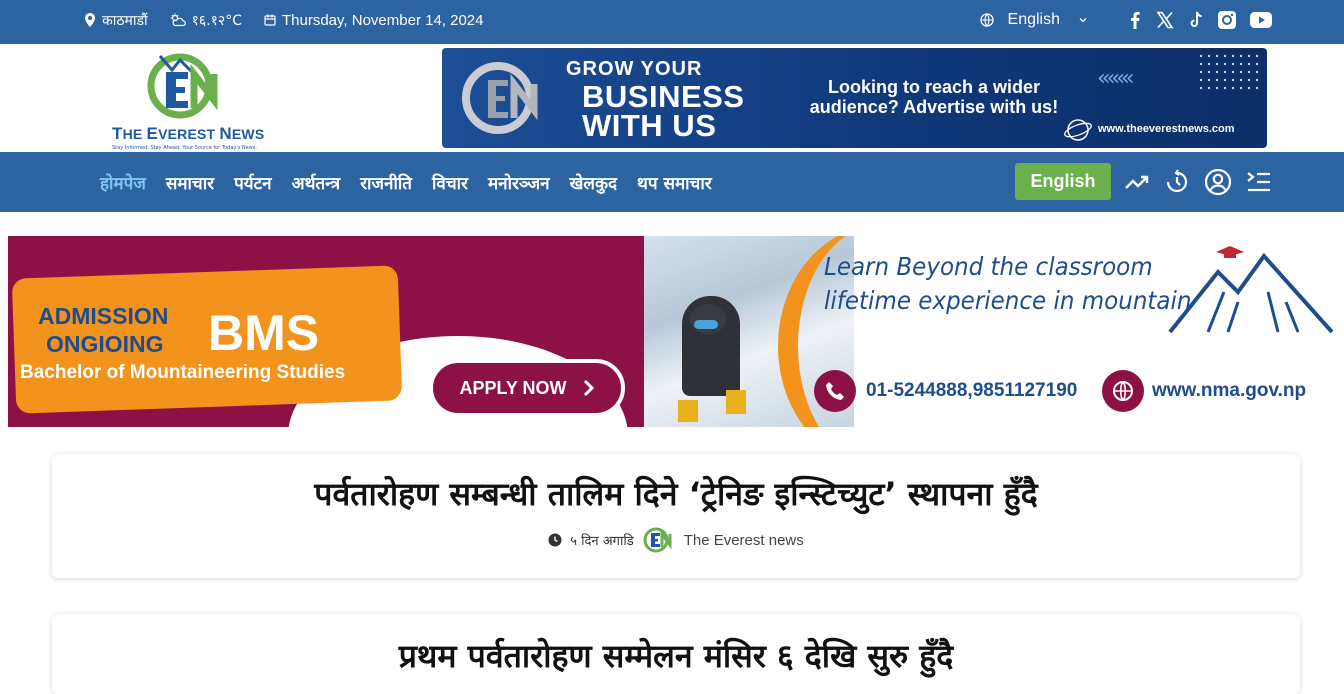 The height and width of the screenshot is (694, 1344). I want to click on date: Thursday, November 14, 2024, so click(374, 20).